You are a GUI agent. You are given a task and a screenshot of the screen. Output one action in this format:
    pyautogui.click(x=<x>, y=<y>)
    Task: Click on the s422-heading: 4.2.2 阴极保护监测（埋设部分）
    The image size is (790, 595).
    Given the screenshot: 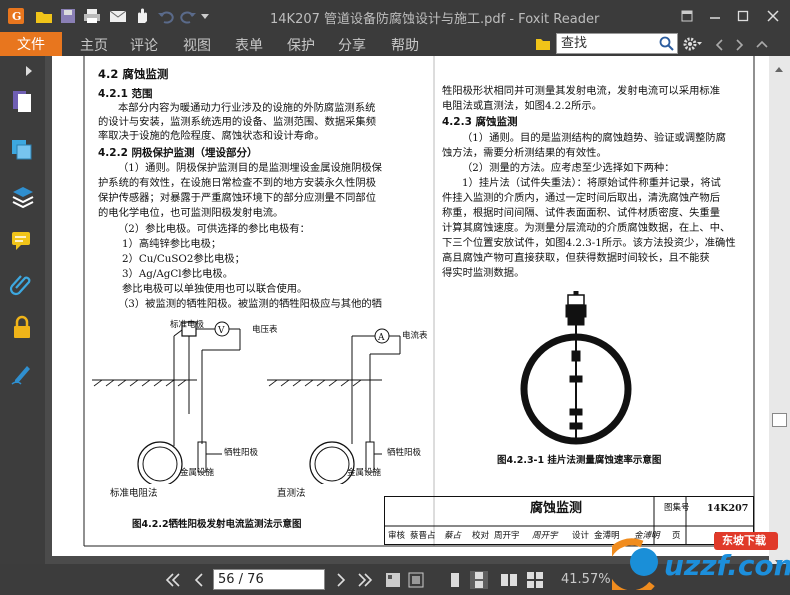 What is the action you would take?
    pyautogui.click(x=178, y=153)
    